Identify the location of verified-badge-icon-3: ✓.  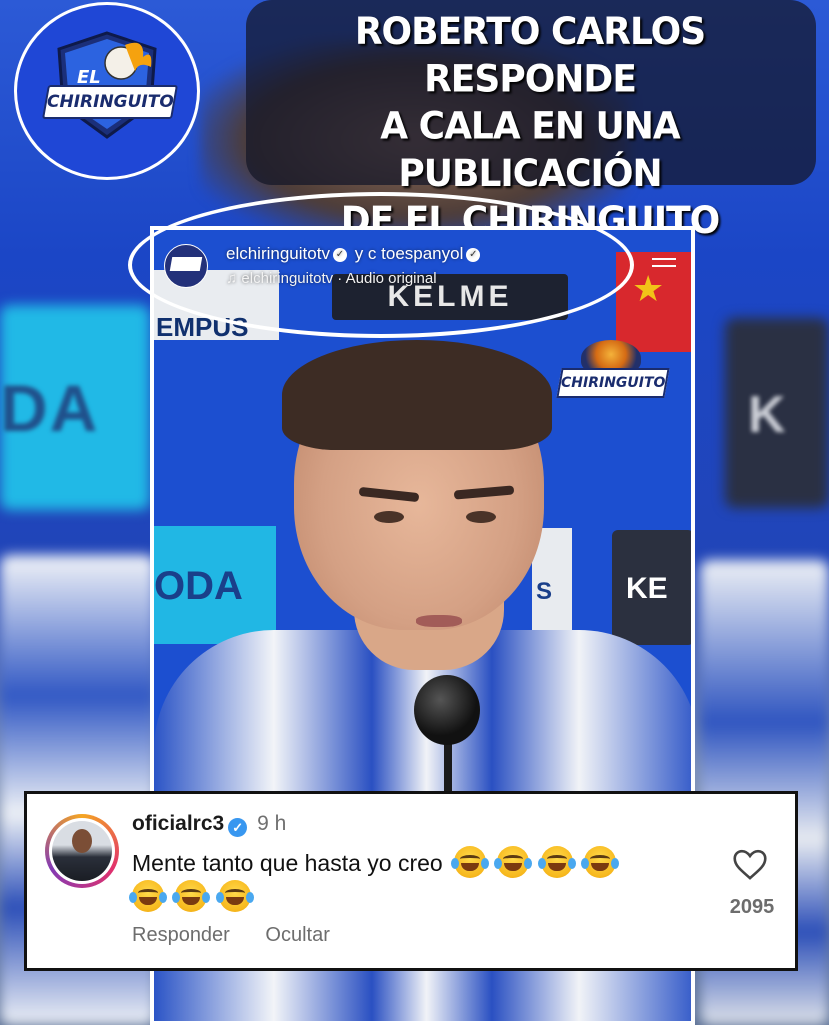
(238, 827).